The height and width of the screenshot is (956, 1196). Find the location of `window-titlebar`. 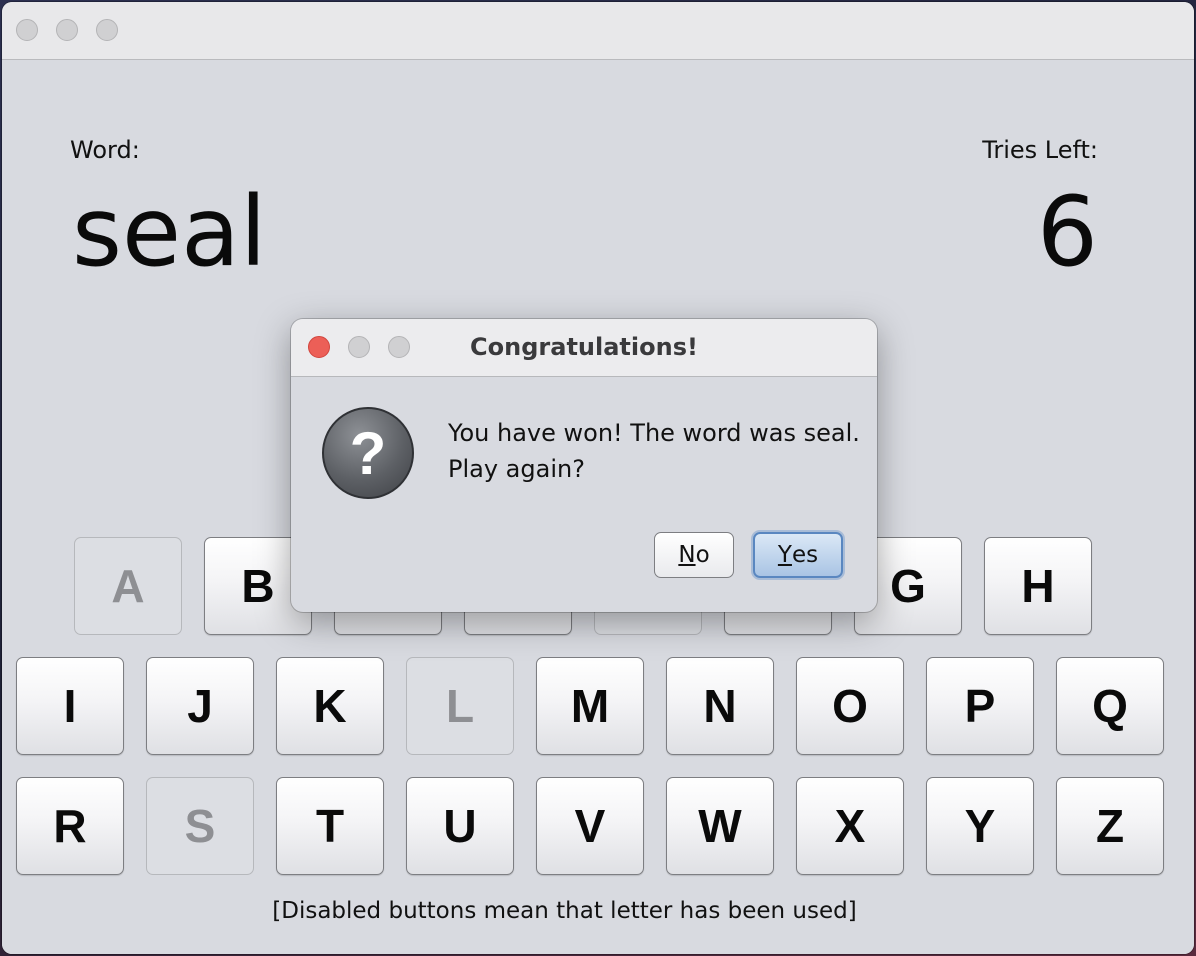

window-titlebar is located at coordinates (598, 31).